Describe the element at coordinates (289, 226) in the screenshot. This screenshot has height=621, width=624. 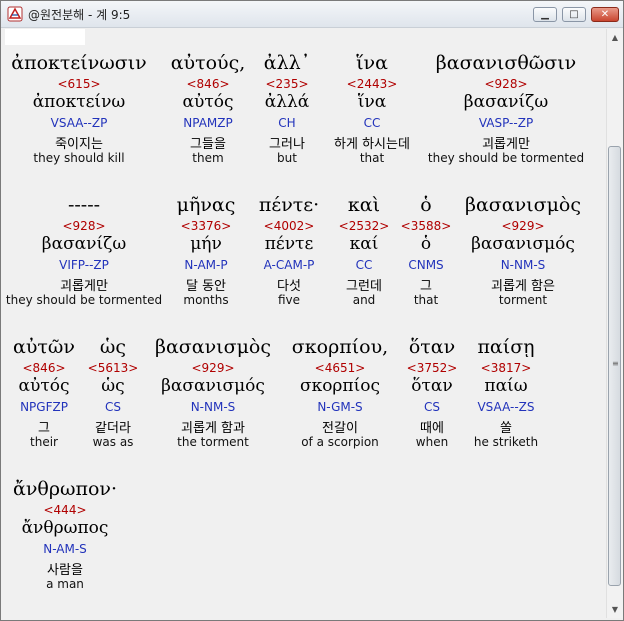
I see `strong-number: <4002>` at that location.